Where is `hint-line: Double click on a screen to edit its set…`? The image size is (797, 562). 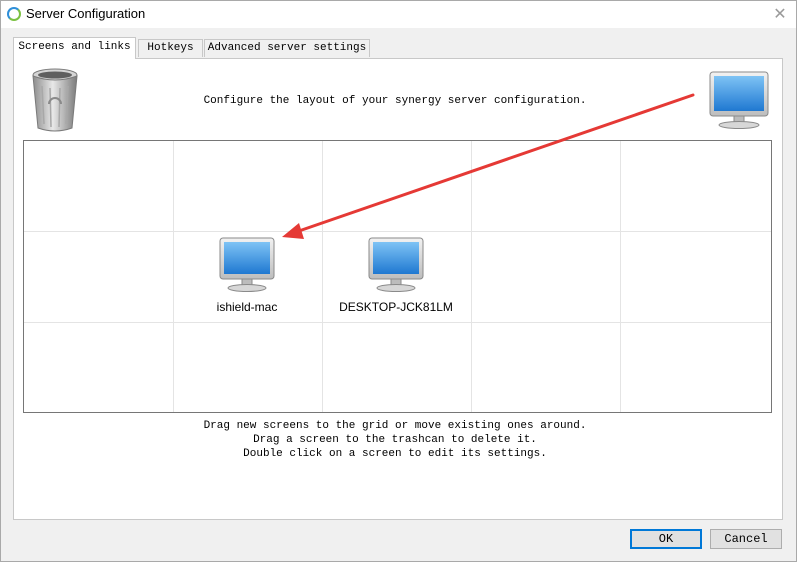
hint-line: Double click on a screen to edit its set… is located at coordinates (395, 454).